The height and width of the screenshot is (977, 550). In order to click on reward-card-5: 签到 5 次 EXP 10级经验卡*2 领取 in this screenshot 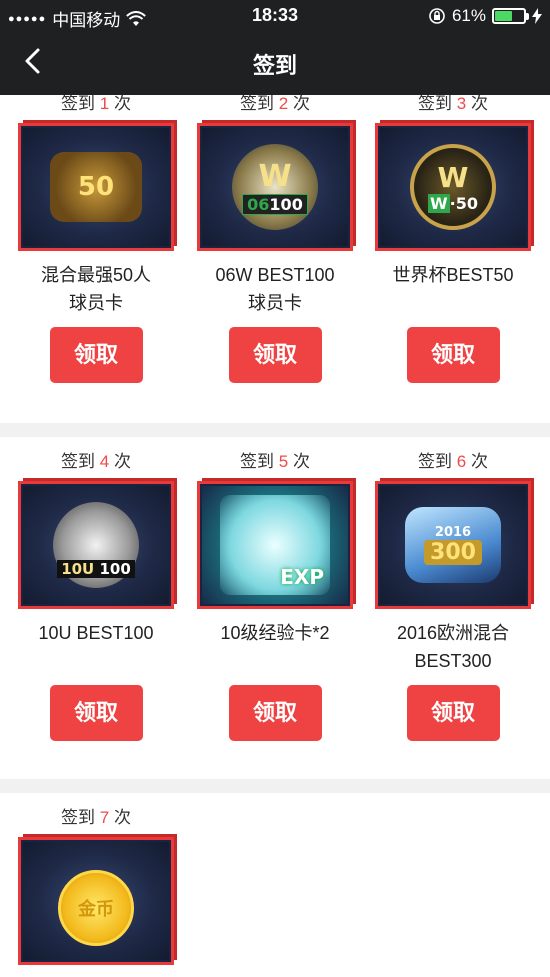, I will do `click(275, 596)`.